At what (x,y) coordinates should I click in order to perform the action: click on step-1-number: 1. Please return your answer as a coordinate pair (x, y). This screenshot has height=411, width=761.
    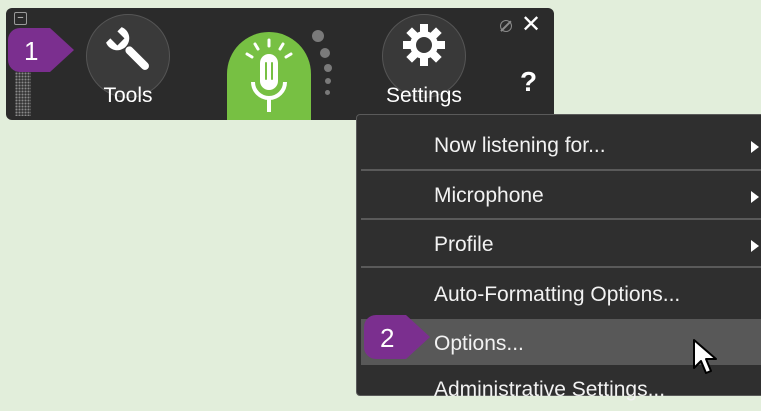
    Looking at the image, I should click on (31, 51).